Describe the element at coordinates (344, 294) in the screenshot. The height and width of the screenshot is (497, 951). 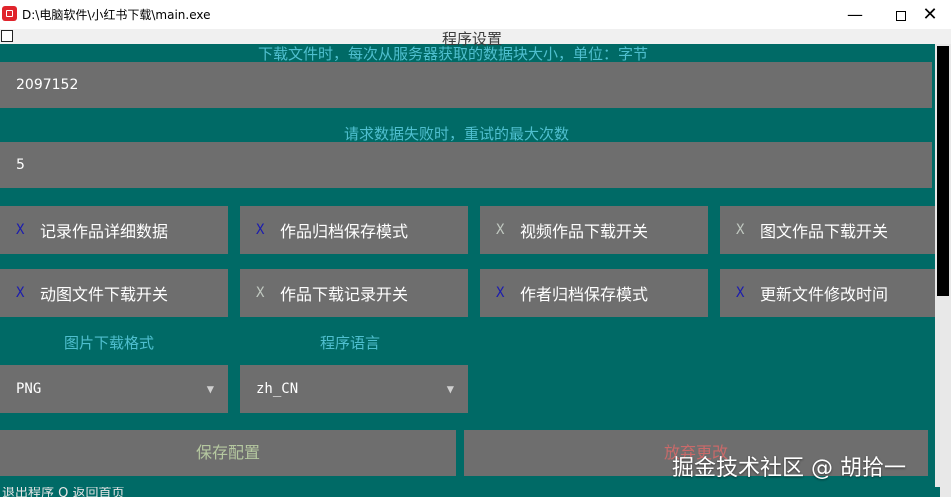
I see `toggle-label: 作品下载记录开关` at that location.